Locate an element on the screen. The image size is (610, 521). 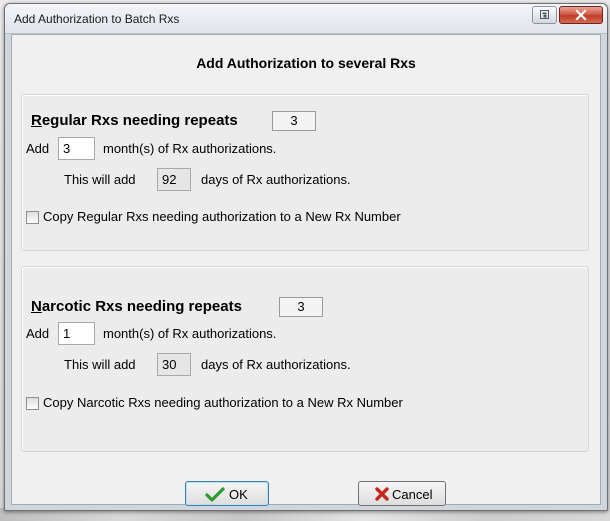
dialog-header: Add Authorization to several Rxs is located at coordinates (306, 63).